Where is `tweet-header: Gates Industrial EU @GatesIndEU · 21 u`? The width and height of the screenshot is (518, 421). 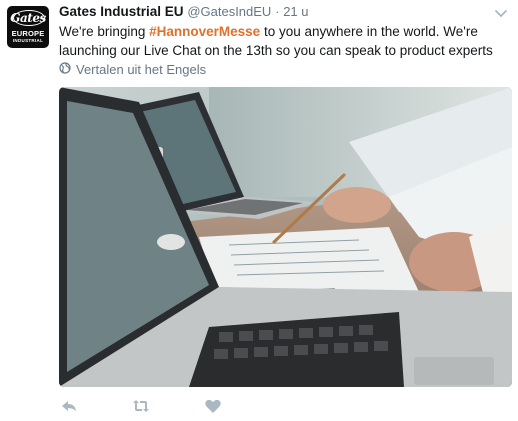 tweet-header: Gates Industrial EU @GatesIndEU · 21 u is located at coordinates (184, 13).